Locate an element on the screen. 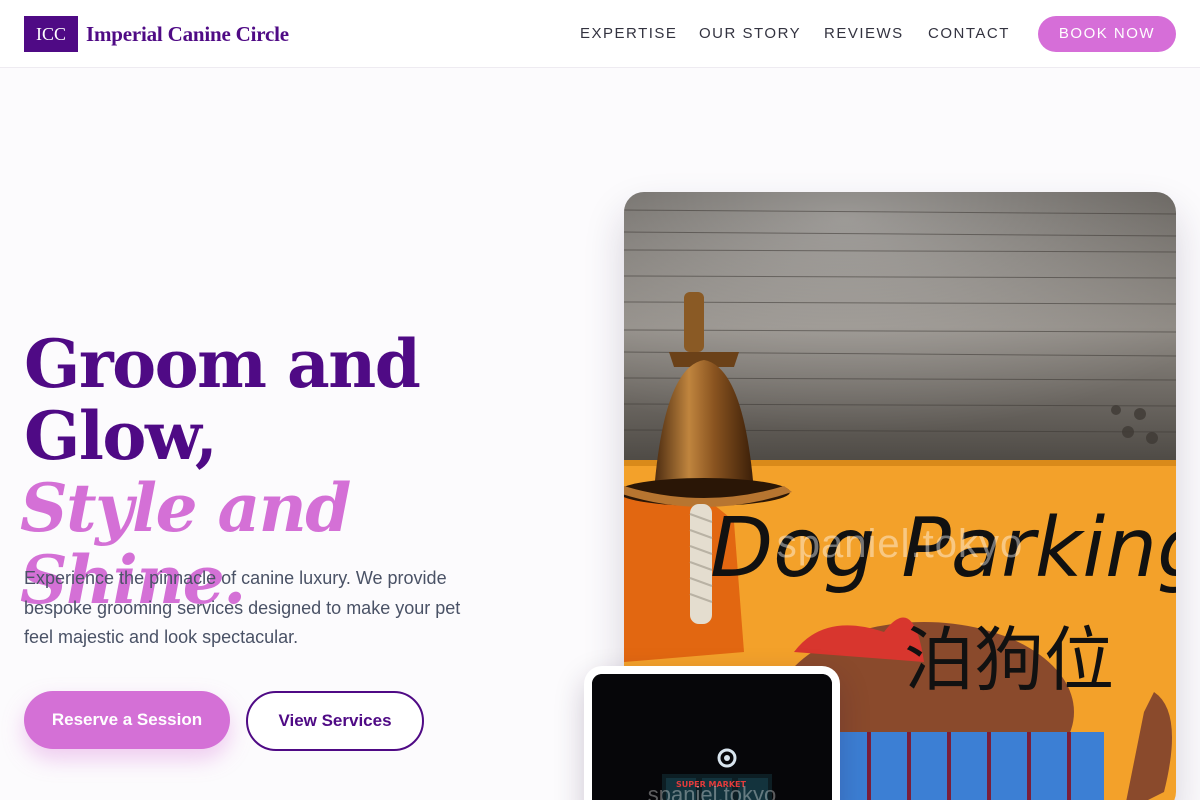  nav-contact: CONTACT is located at coordinates (969, 34).